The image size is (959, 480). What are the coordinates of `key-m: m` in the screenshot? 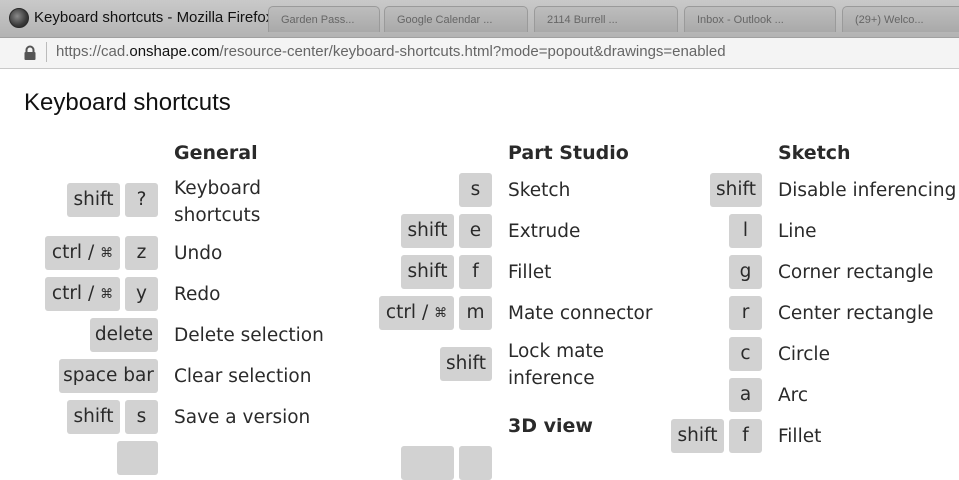 It's located at (475, 313).